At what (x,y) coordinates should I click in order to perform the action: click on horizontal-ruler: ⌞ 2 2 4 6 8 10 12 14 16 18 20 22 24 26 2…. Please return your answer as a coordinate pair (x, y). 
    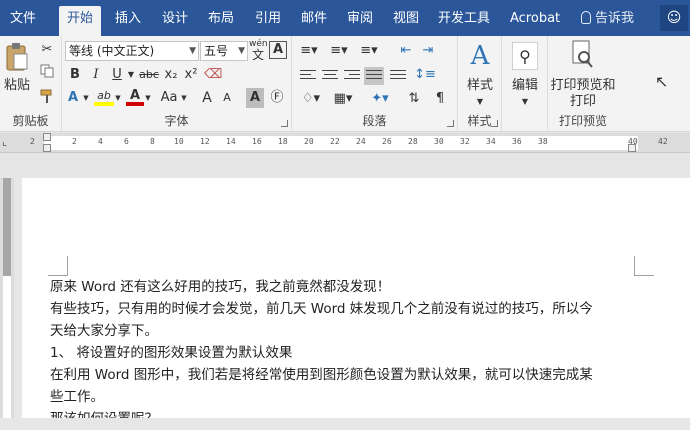
    Looking at the image, I should click on (345, 143).